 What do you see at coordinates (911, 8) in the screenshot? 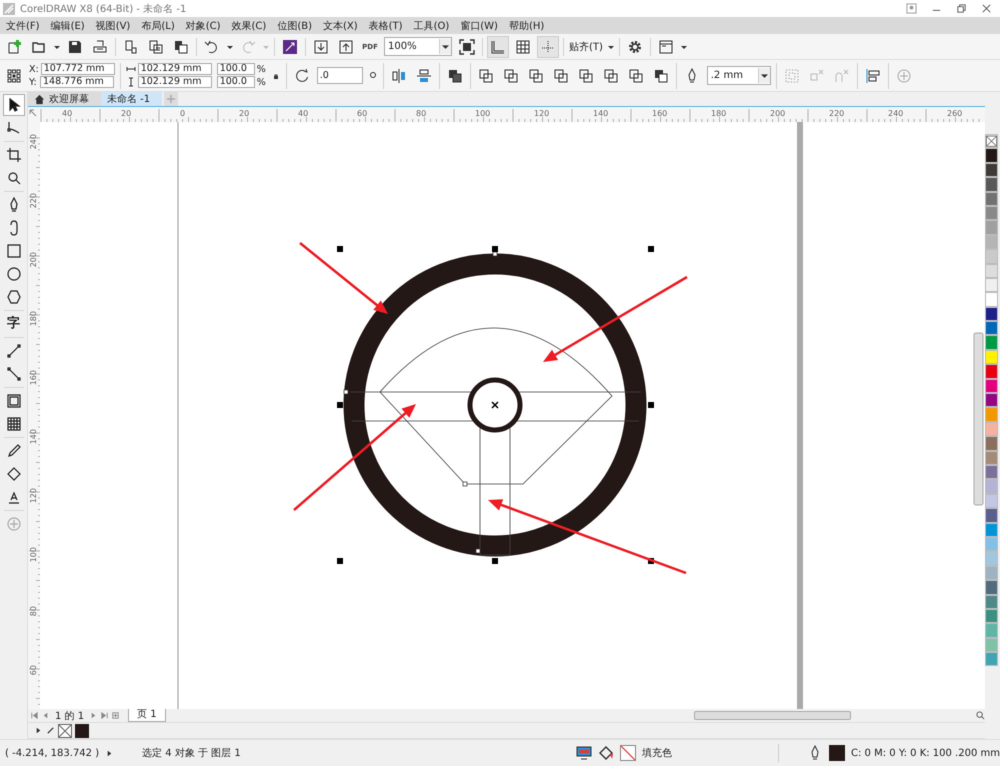
I see `account-icon` at bounding box center [911, 8].